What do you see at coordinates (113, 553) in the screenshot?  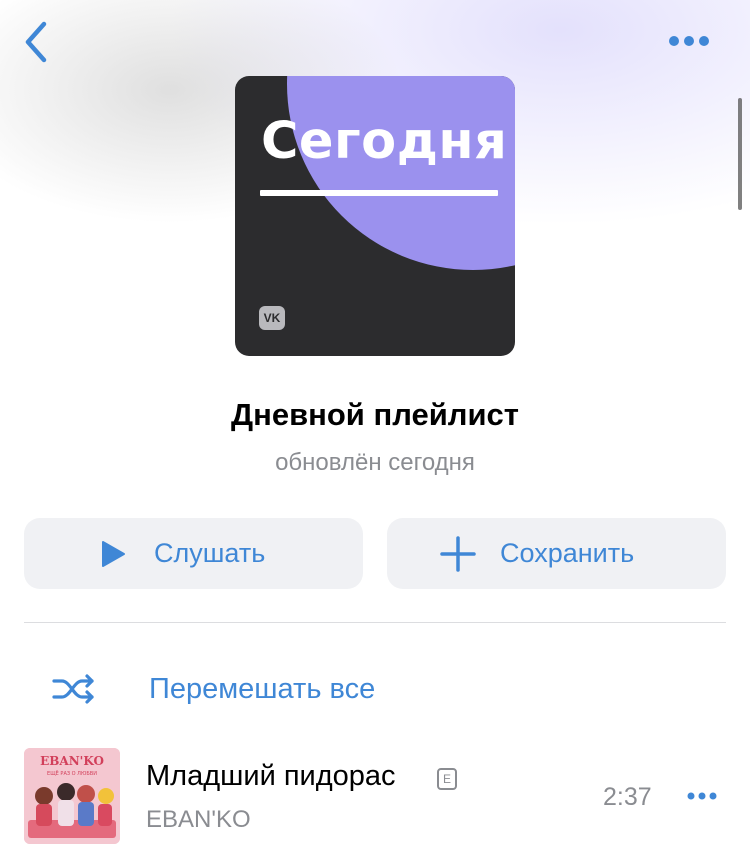 I see `play-icon` at bounding box center [113, 553].